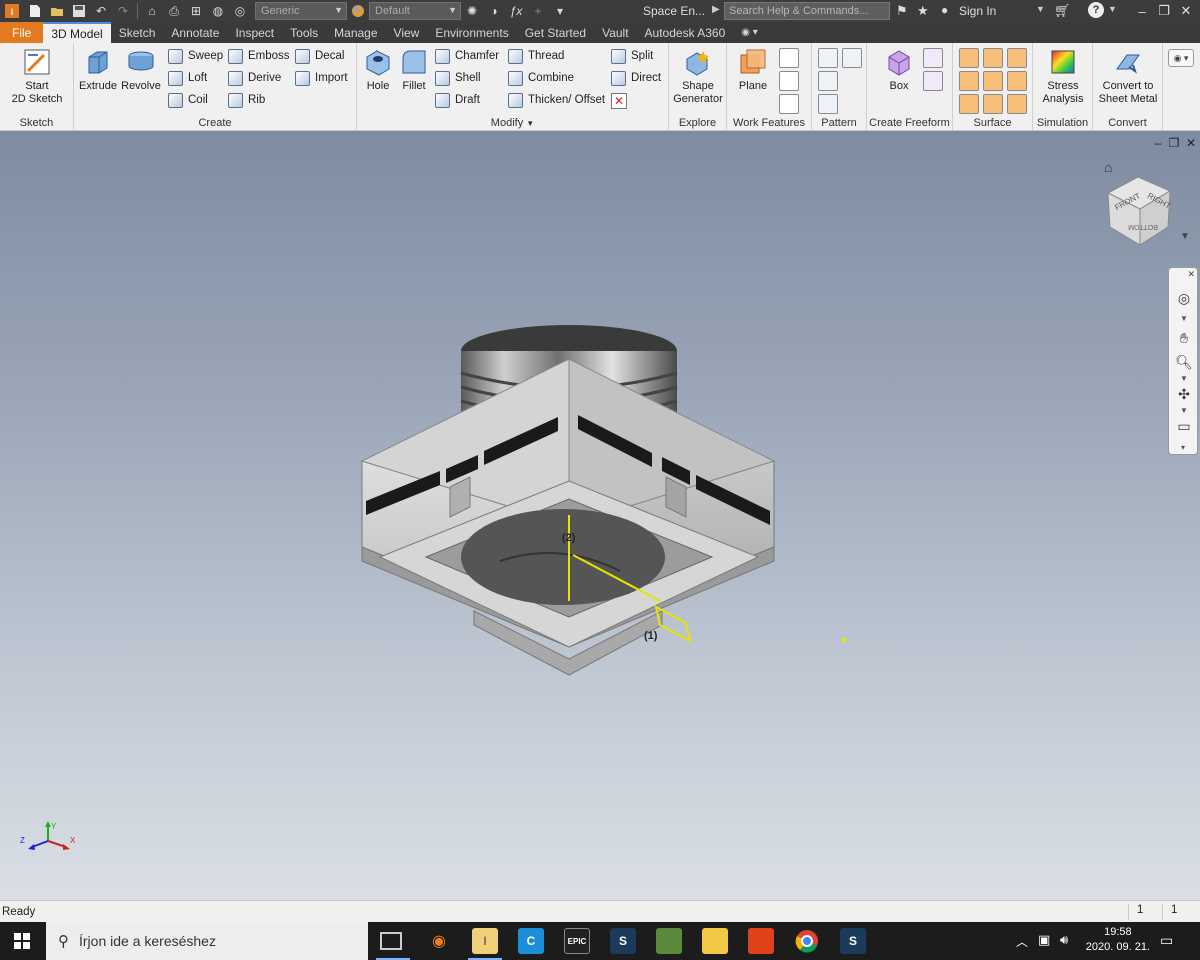 The height and width of the screenshot is (960, 1200). What do you see at coordinates (195, 32) in the screenshot?
I see `tab-annotate: Annotate` at bounding box center [195, 32].